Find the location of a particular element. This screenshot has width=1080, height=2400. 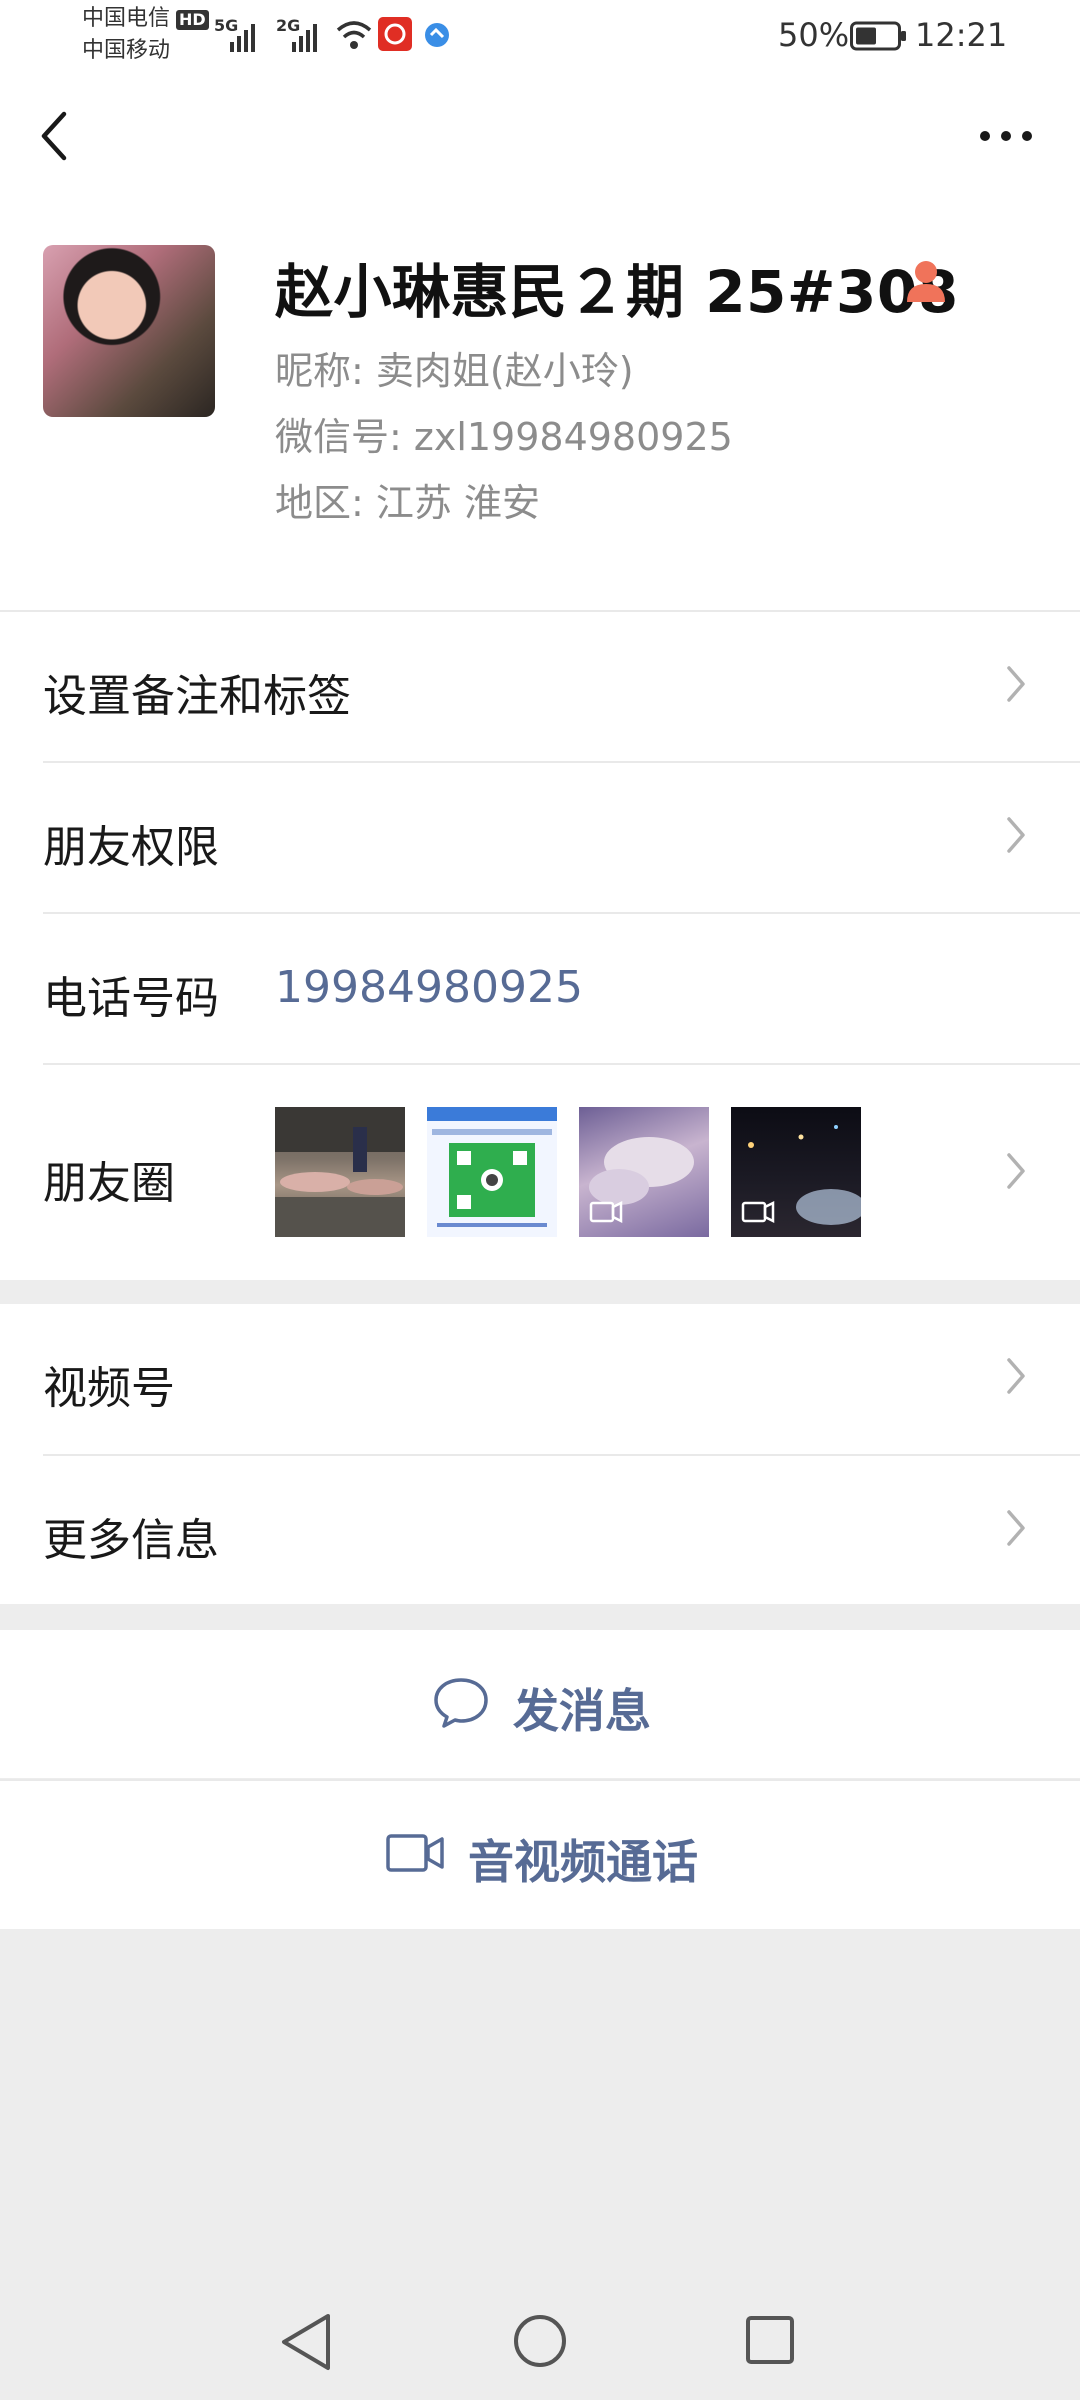

battery-percent: 50% is located at coordinates (814, 35).